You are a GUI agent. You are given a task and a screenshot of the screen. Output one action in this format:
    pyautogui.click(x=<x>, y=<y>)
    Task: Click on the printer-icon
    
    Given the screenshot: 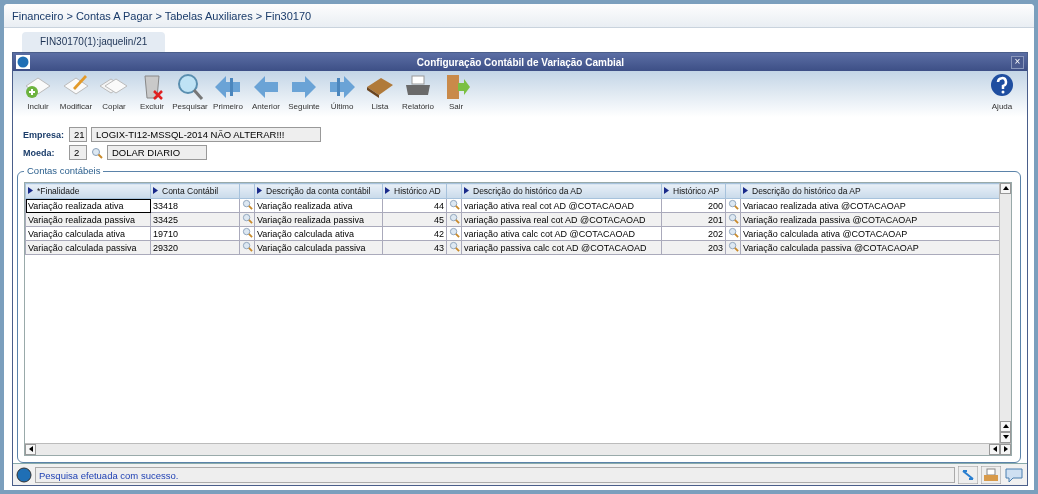 What is the action you would take?
    pyautogui.click(x=991, y=474)
    